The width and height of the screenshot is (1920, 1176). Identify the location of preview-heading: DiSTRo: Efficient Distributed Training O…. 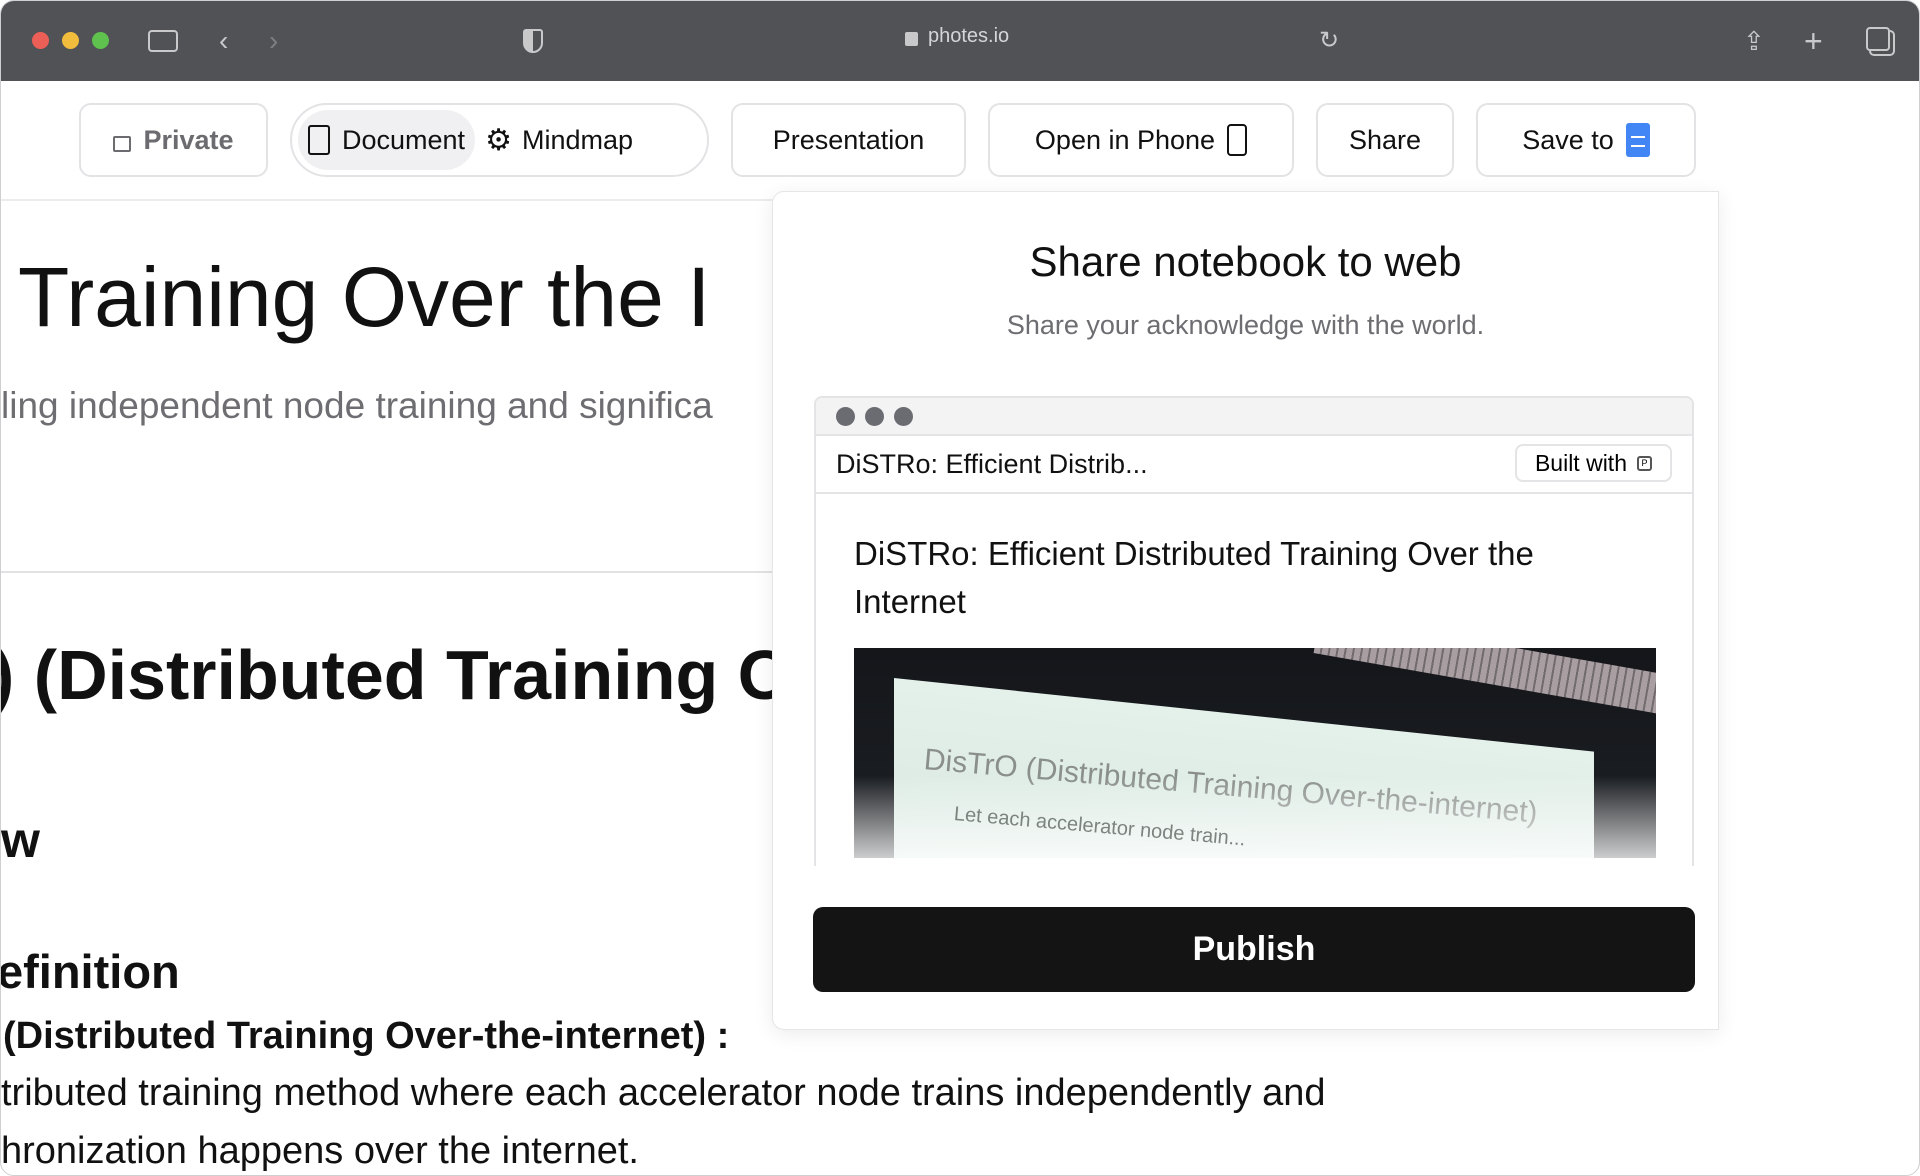
(1194, 577).